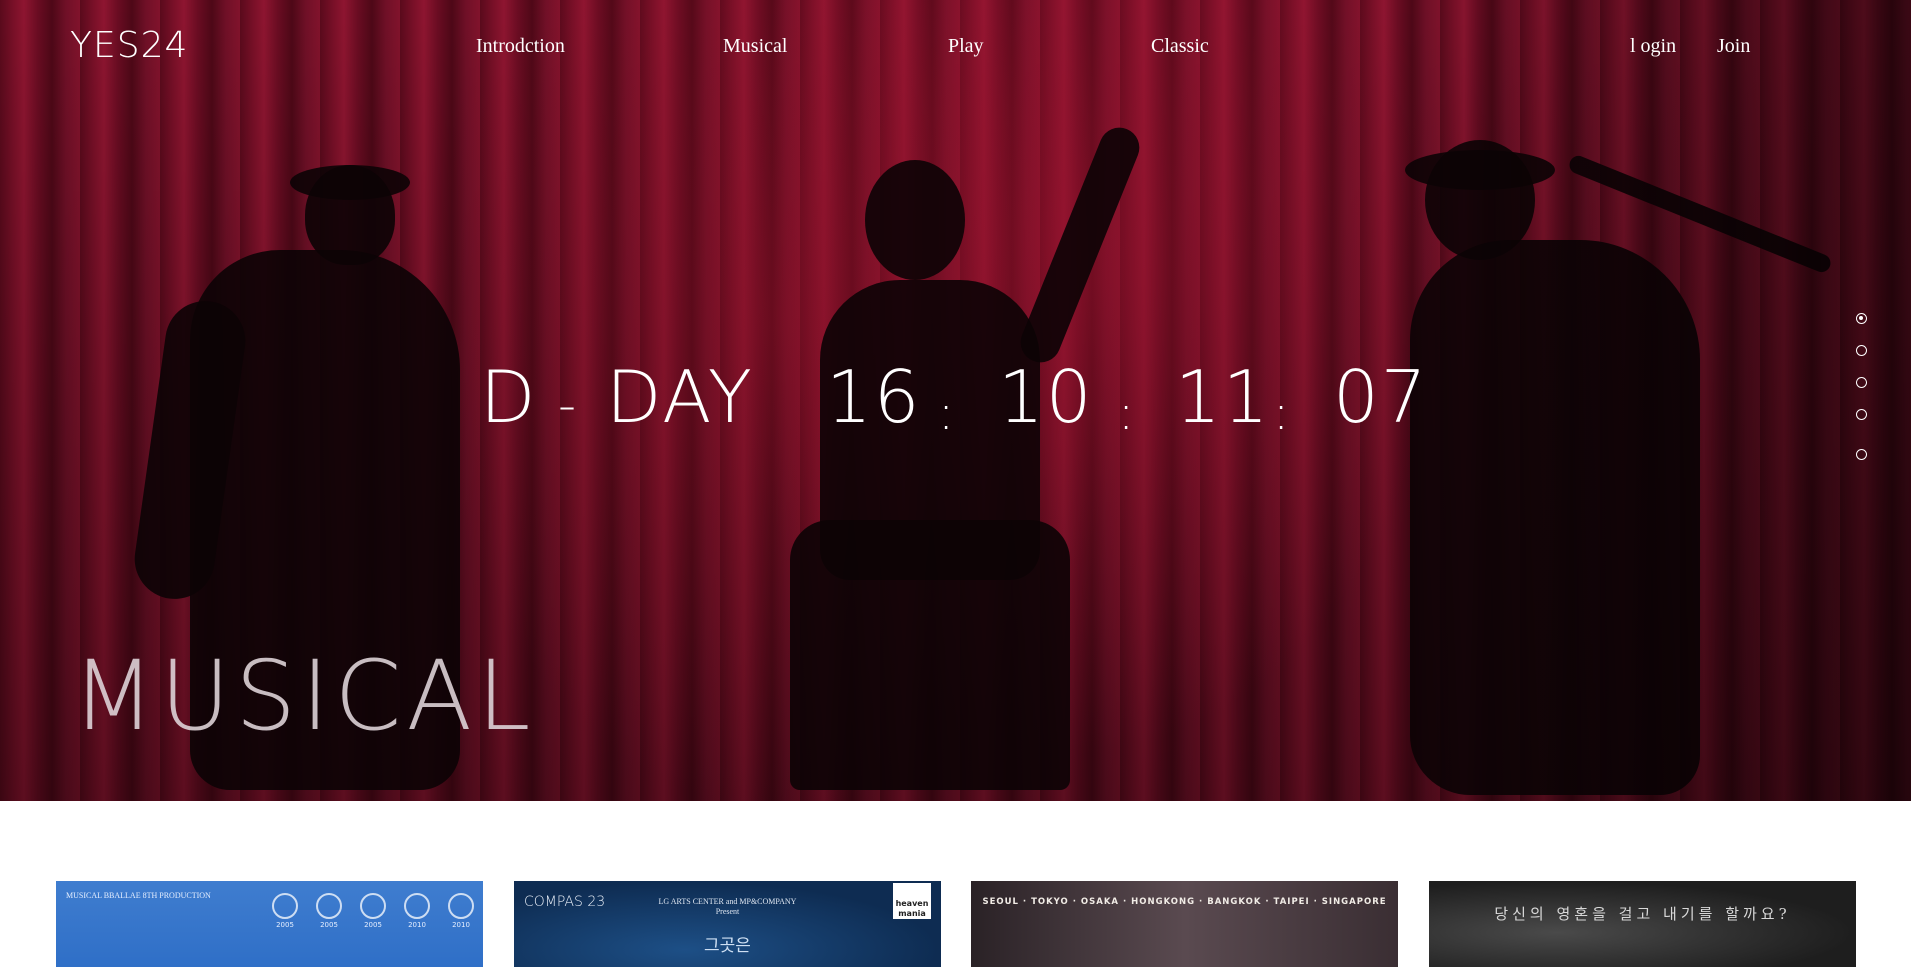 This screenshot has width=1911, height=967. I want to click on join-link: Join, so click(1733, 46).